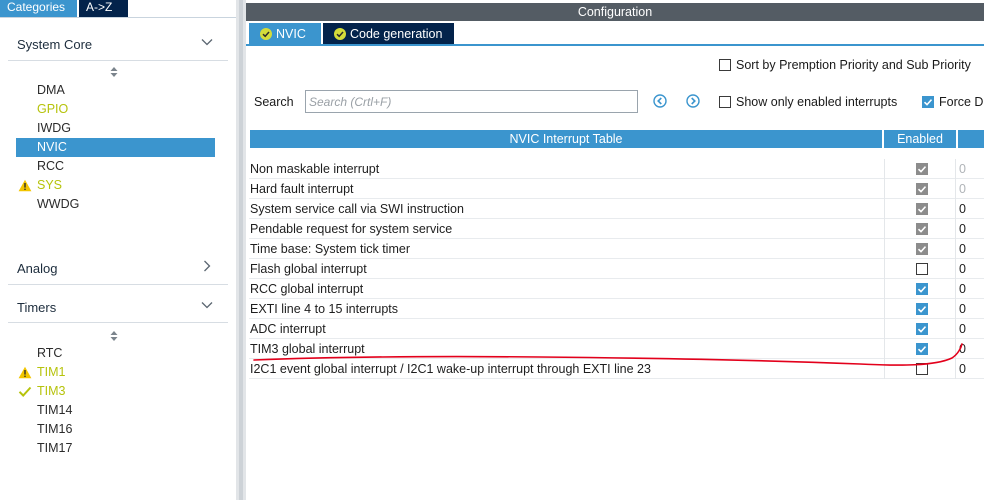  What do you see at coordinates (288, 329) in the screenshot?
I see `interrupt-name: ADC interrupt` at bounding box center [288, 329].